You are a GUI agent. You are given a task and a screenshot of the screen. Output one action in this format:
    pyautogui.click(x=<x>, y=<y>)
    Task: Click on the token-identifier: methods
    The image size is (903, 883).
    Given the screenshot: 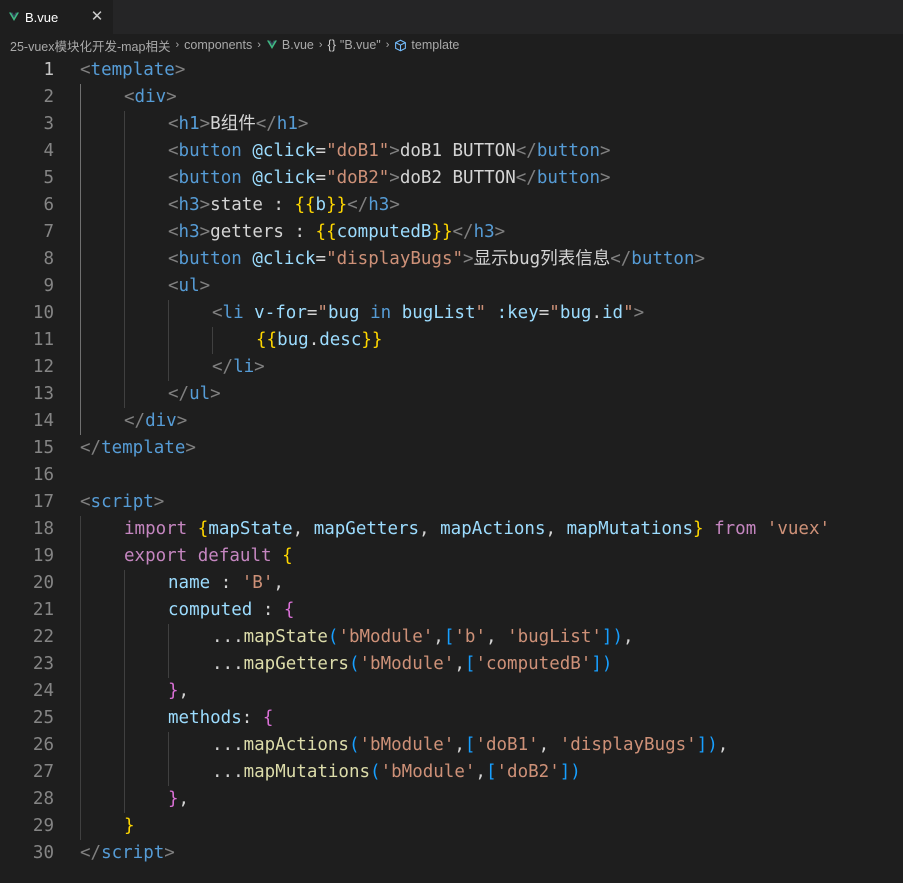 What is the action you would take?
    pyautogui.click(x=205, y=718)
    